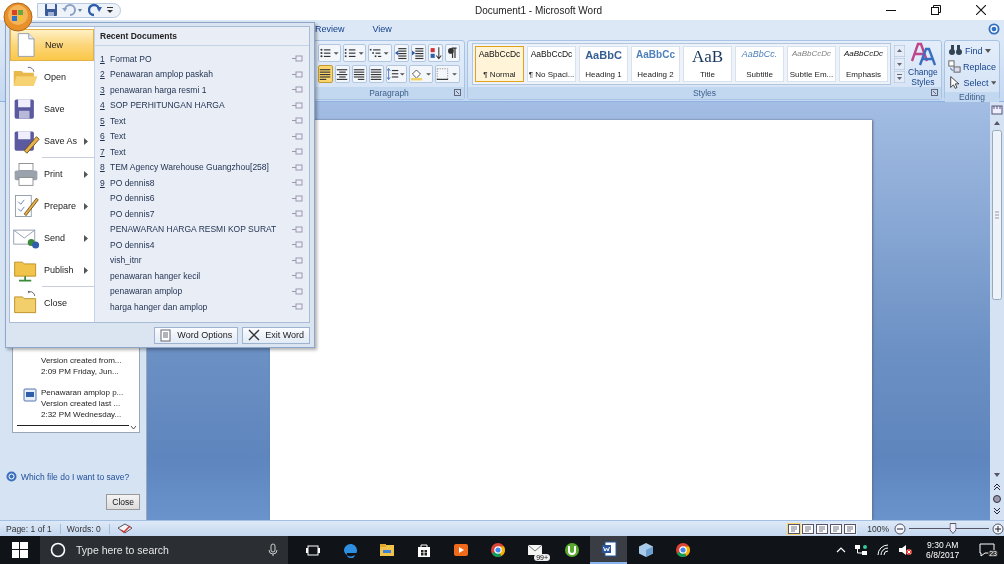 The image size is (1004, 564). I want to click on recent-document: 8 TEM Agency Warehouse Guangzhou[258], so click(202, 167).